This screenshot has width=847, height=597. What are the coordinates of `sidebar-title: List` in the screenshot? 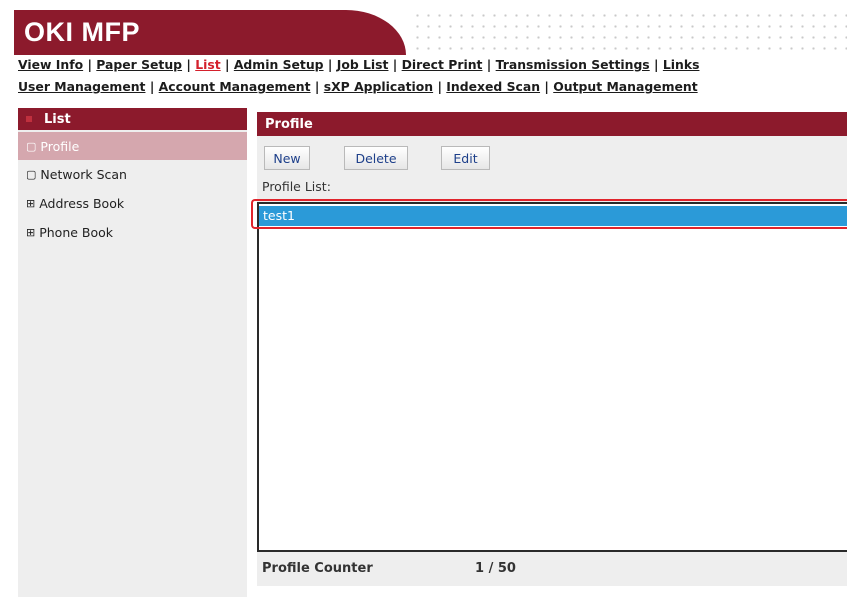 It's located at (57, 119).